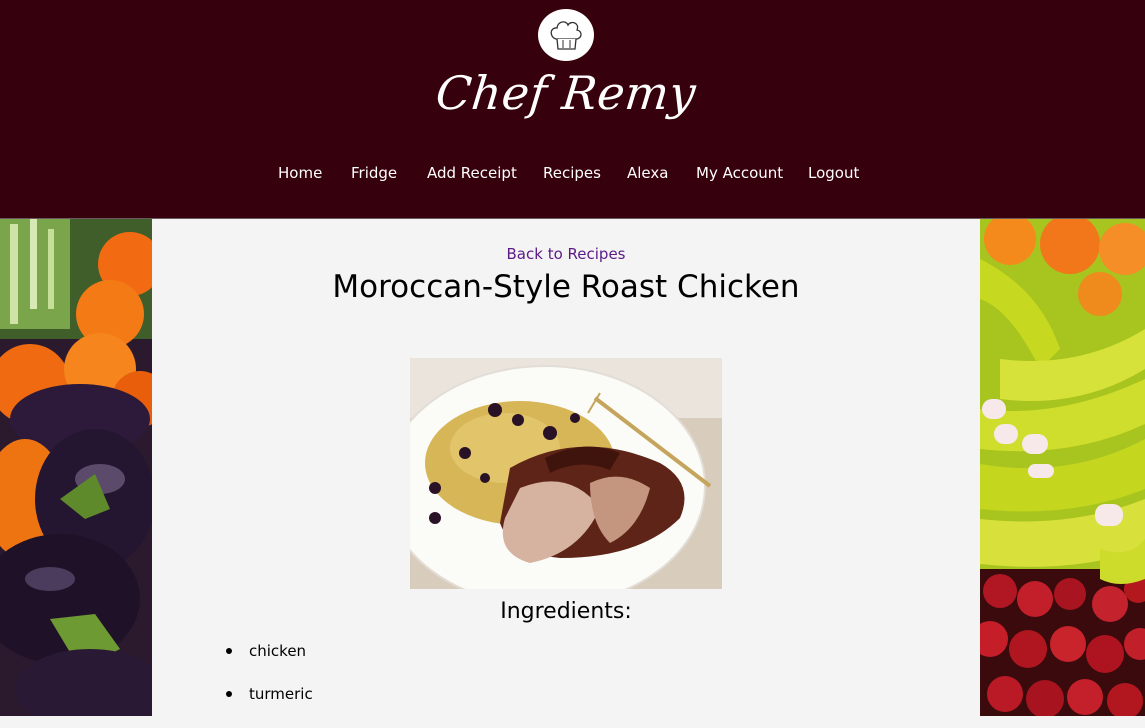 The width and height of the screenshot is (1145, 728). Describe the element at coordinates (566, 611) in the screenshot. I see `ingredients-heading: Ingredients:` at that location.